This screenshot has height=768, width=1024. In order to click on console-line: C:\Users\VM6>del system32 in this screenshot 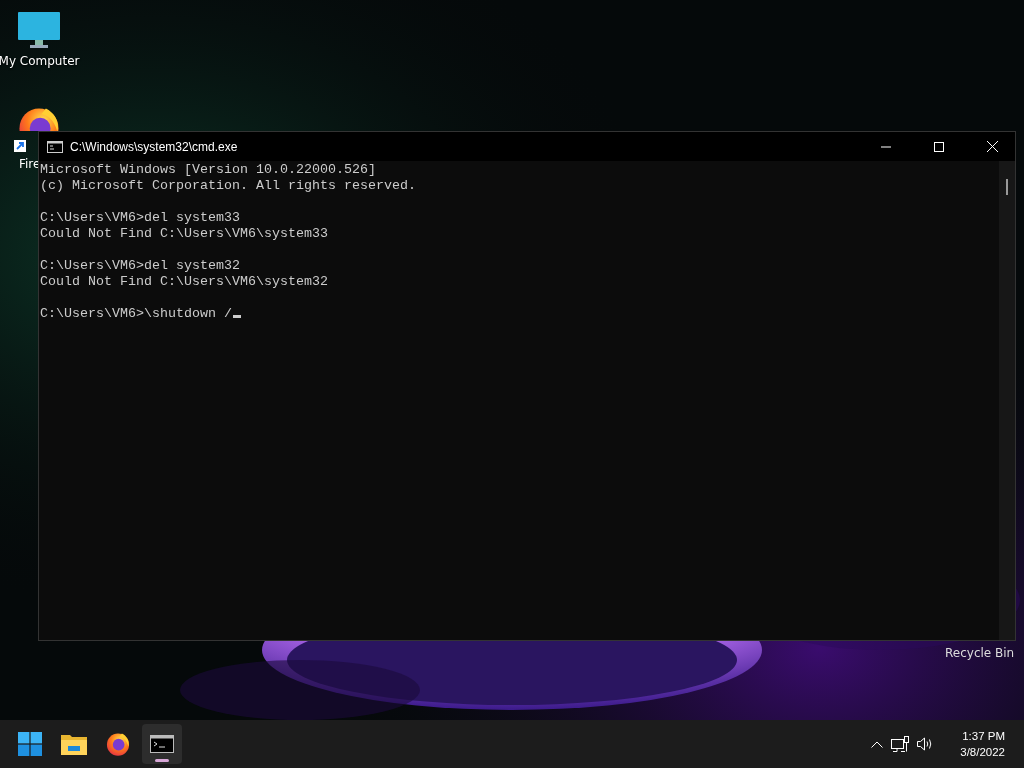, I will do `click(140, 266)`.